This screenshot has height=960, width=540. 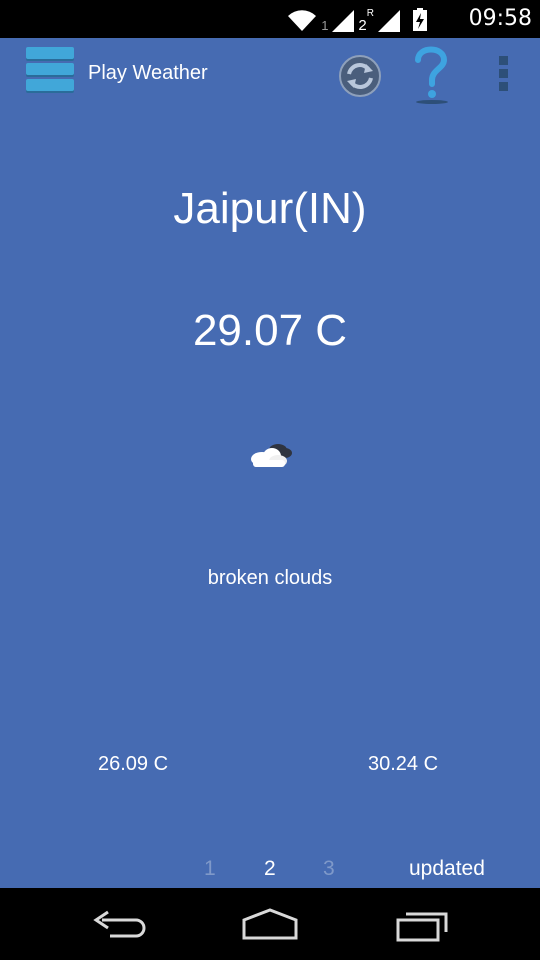 What do you see at coordinates (270, 208) in the screenshot?
I see `city-name: Jaipur(IN)` at bounding box center [270, 208].